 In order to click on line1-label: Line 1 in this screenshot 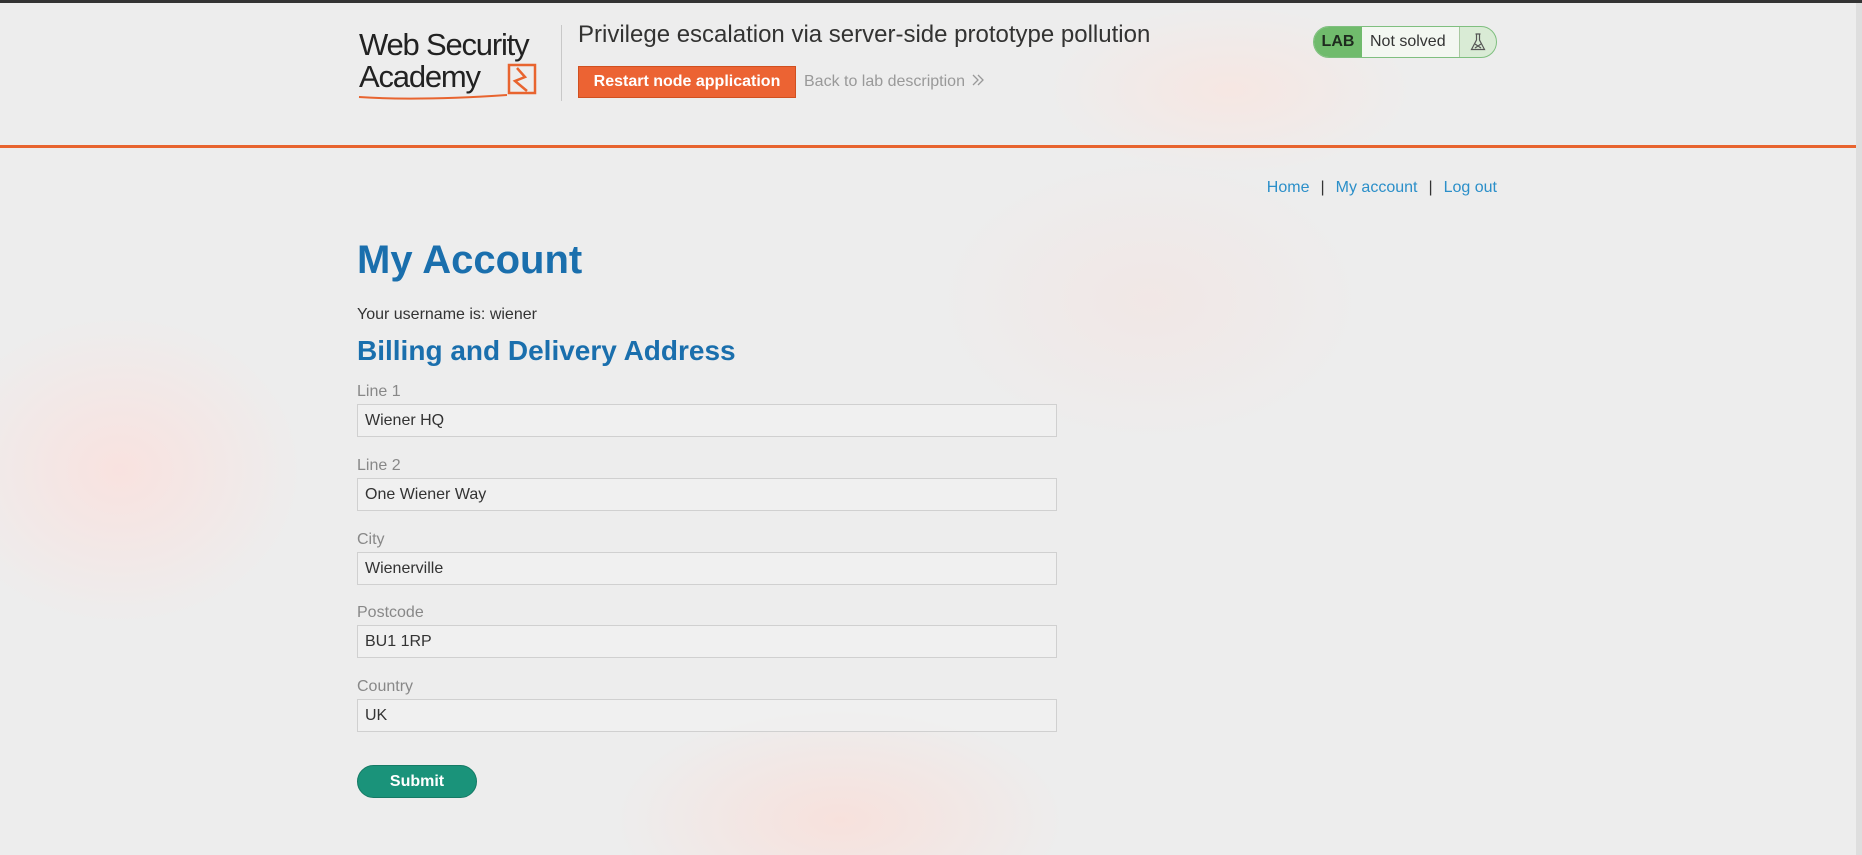, I will do `click(379, 391)`.